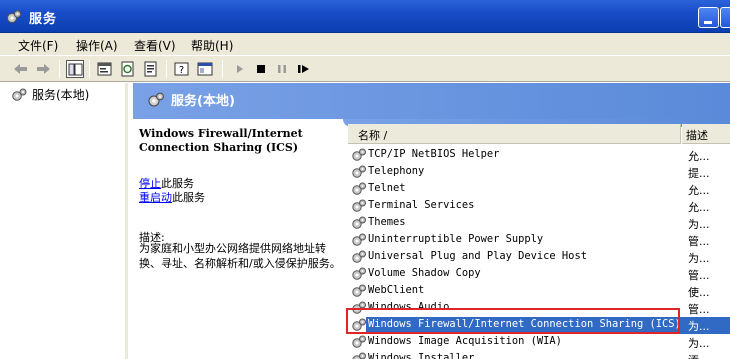 The image size is (730, 359). Describe the element at coordinates (97, 45) in the screenshot. I see `menu-action: 操作(A)` at that location.